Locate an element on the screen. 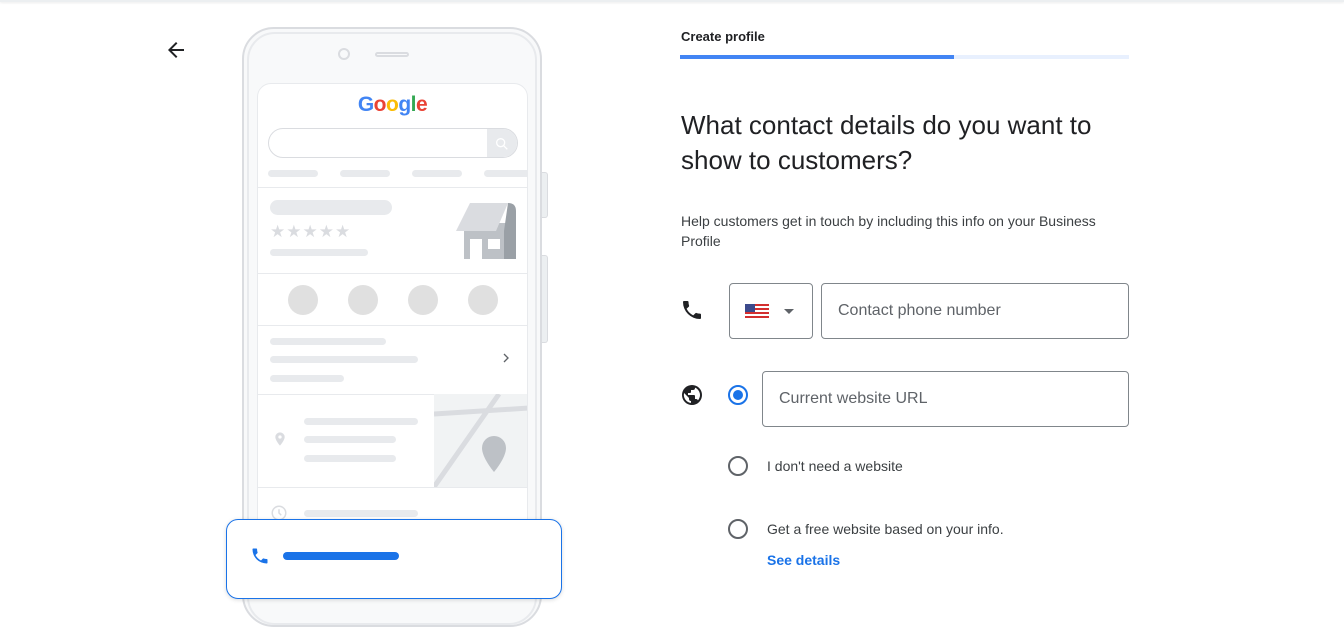 This screenshot has width=1344, height=627. step-title: Create profile is located at coordinates (723, 36).